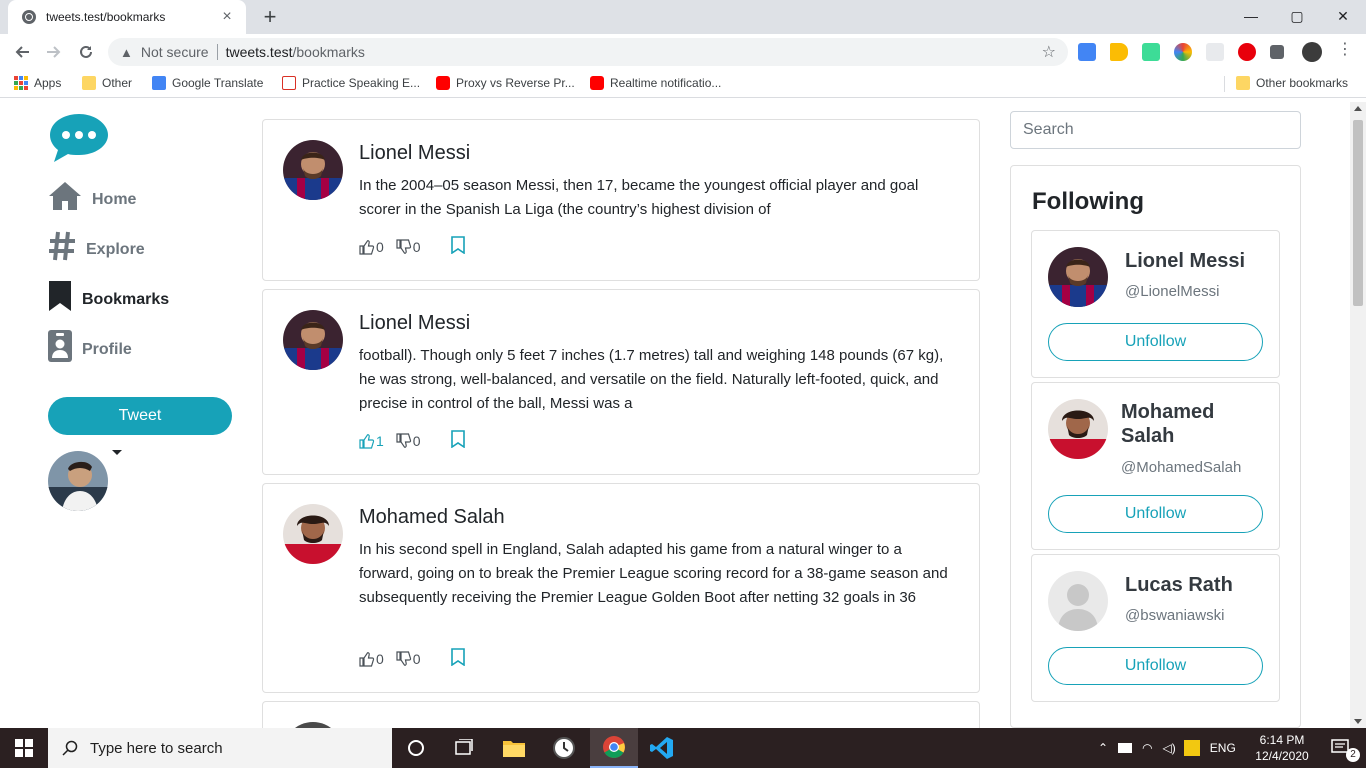  I want to click on n-extension-icon, so click(1151, 52).